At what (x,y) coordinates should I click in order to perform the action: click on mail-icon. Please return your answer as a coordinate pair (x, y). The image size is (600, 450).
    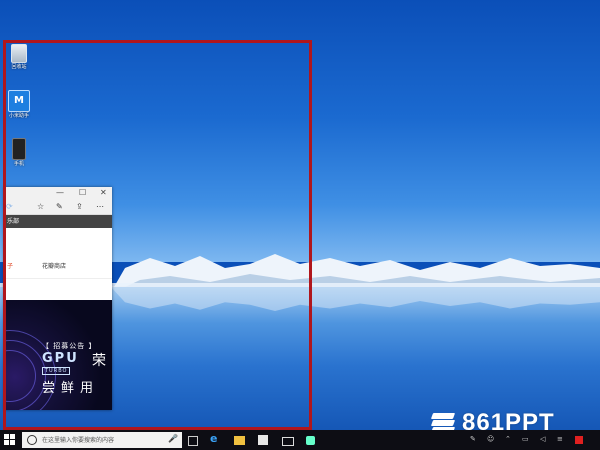
    Looking at the image, I should click on (288, 441).